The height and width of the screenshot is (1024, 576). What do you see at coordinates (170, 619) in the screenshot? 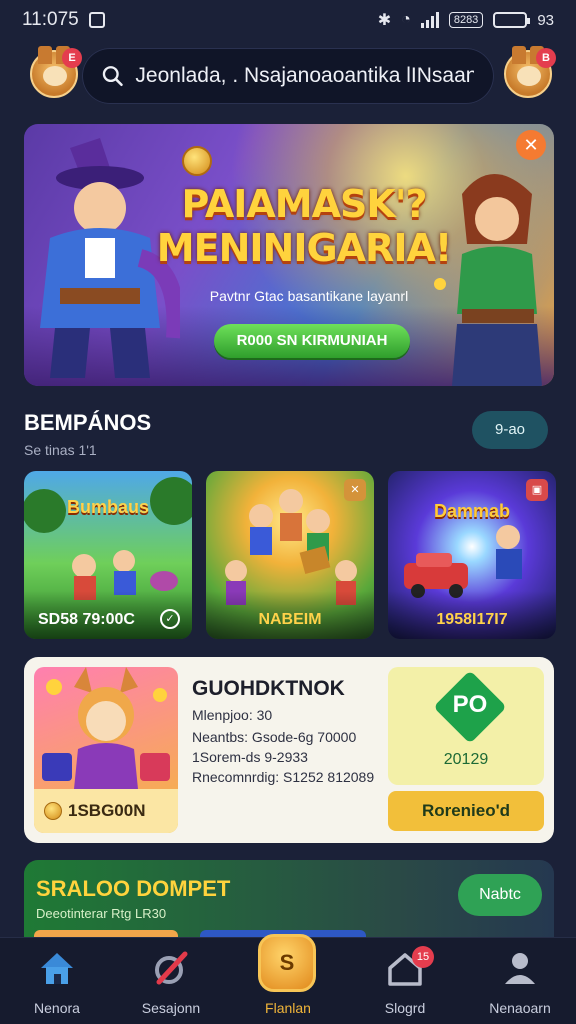
I see `check-icon: ✓` at bounding box center [170, 619].